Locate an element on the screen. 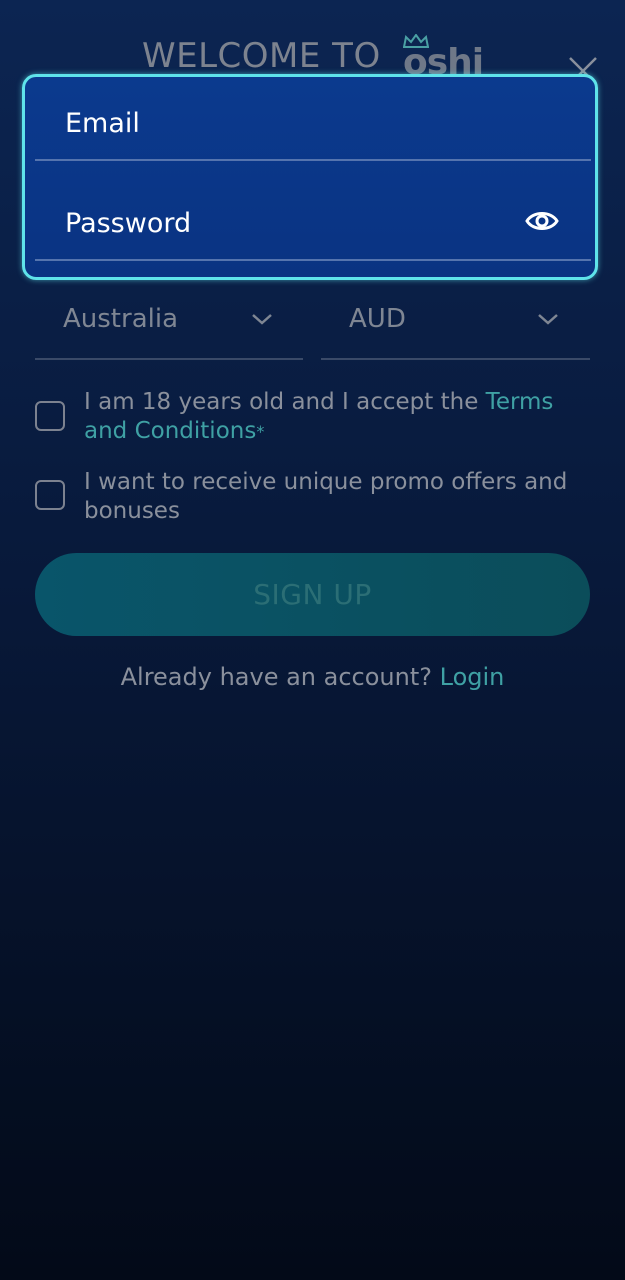  welcome-title: WELCOME TO is located at coordinates (261, 56).